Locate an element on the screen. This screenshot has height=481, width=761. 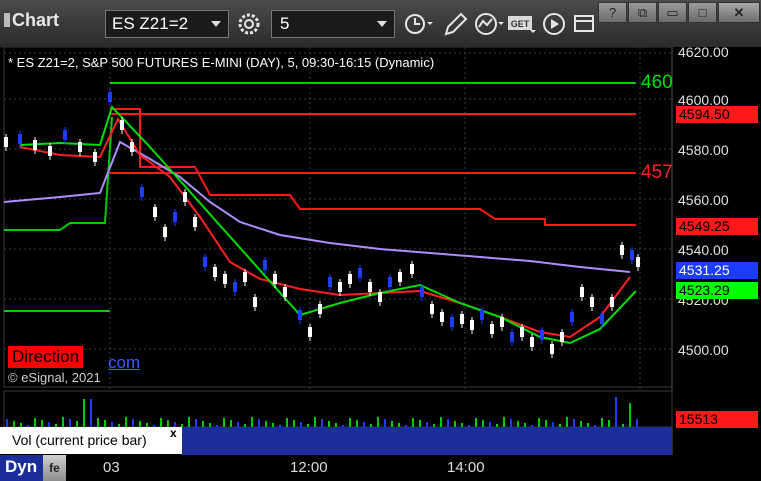
study-icon is located at coordinates (488, 24).